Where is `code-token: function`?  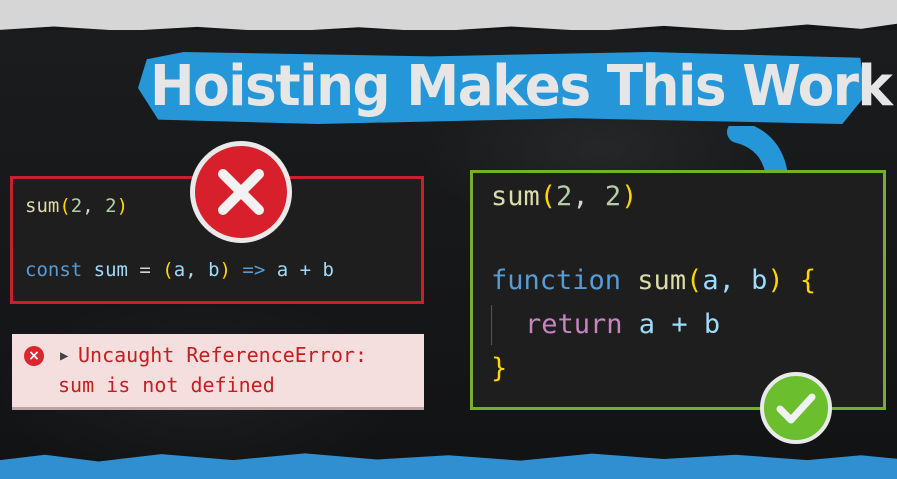 code-token: function is located at coordinates (556, 280).